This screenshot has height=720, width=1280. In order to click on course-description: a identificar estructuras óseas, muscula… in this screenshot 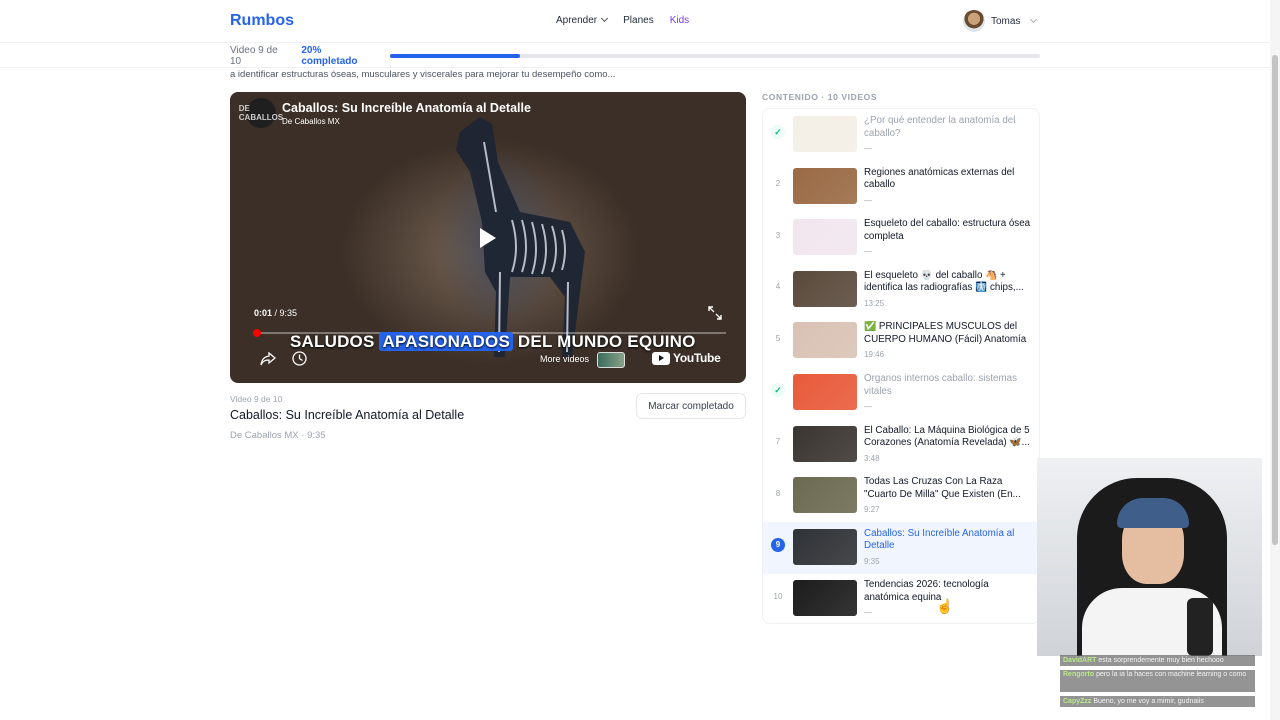, I will do `click(423, 74)`.